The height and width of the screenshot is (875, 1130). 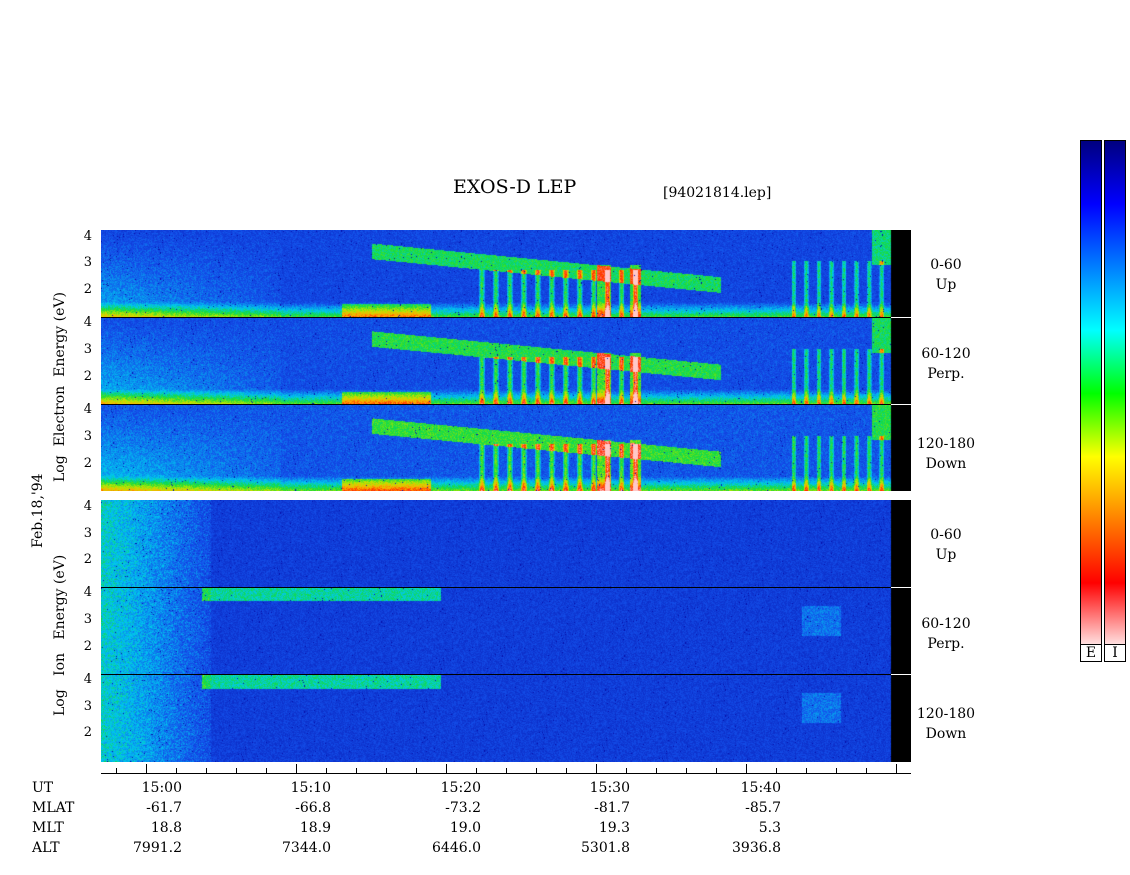 I want to click on mlat-value: -66.8, so click(x=313, y=808).